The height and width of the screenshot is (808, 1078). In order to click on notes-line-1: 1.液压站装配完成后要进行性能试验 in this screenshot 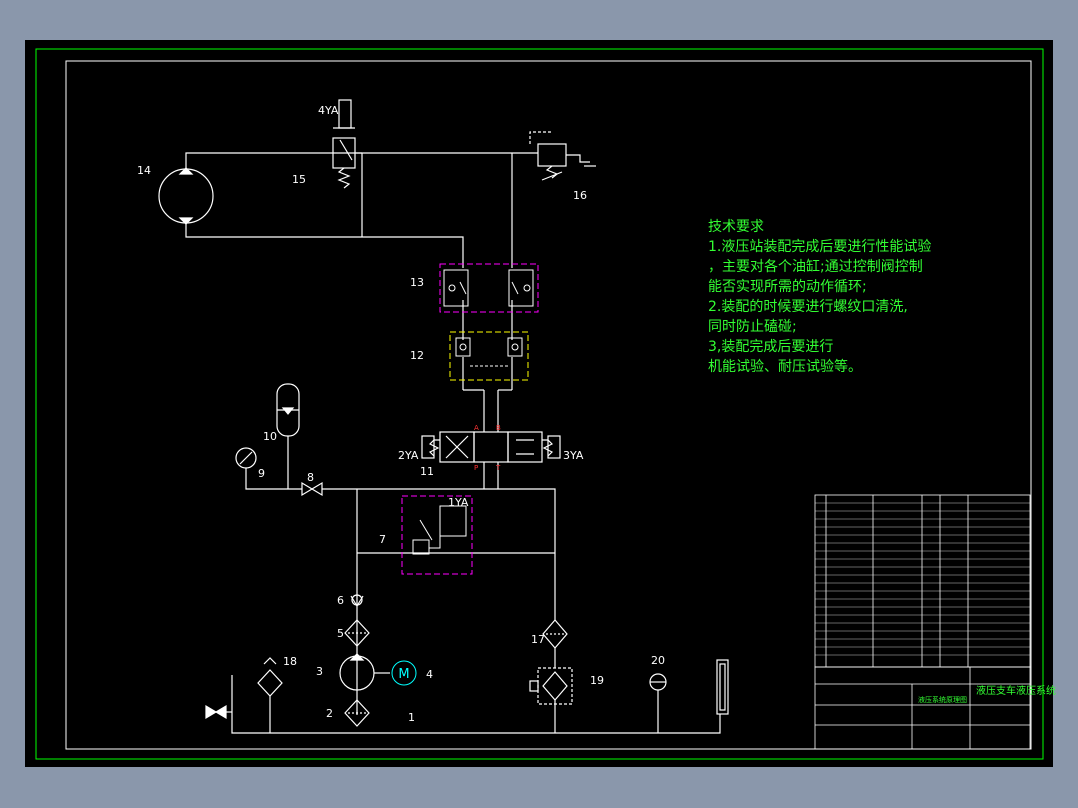, I will do `click(820, 247)`.